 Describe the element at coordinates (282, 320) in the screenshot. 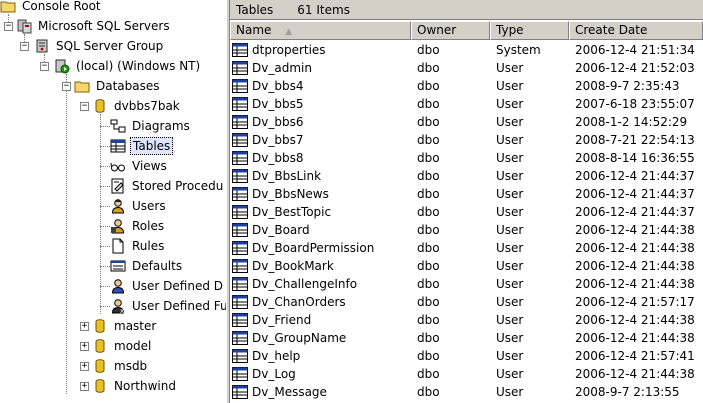

I see `row-name: Dv_Friend` at that location.